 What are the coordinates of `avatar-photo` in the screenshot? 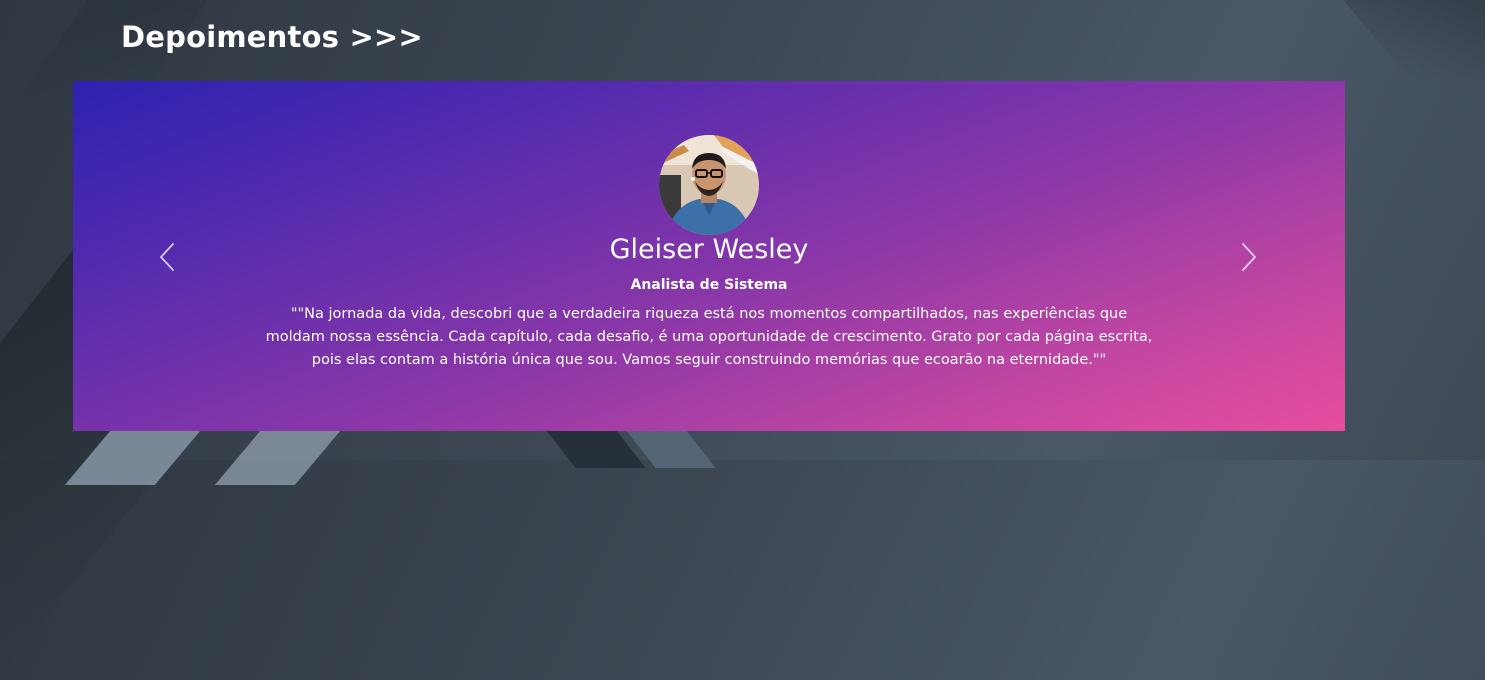 It's located at (709, 185).